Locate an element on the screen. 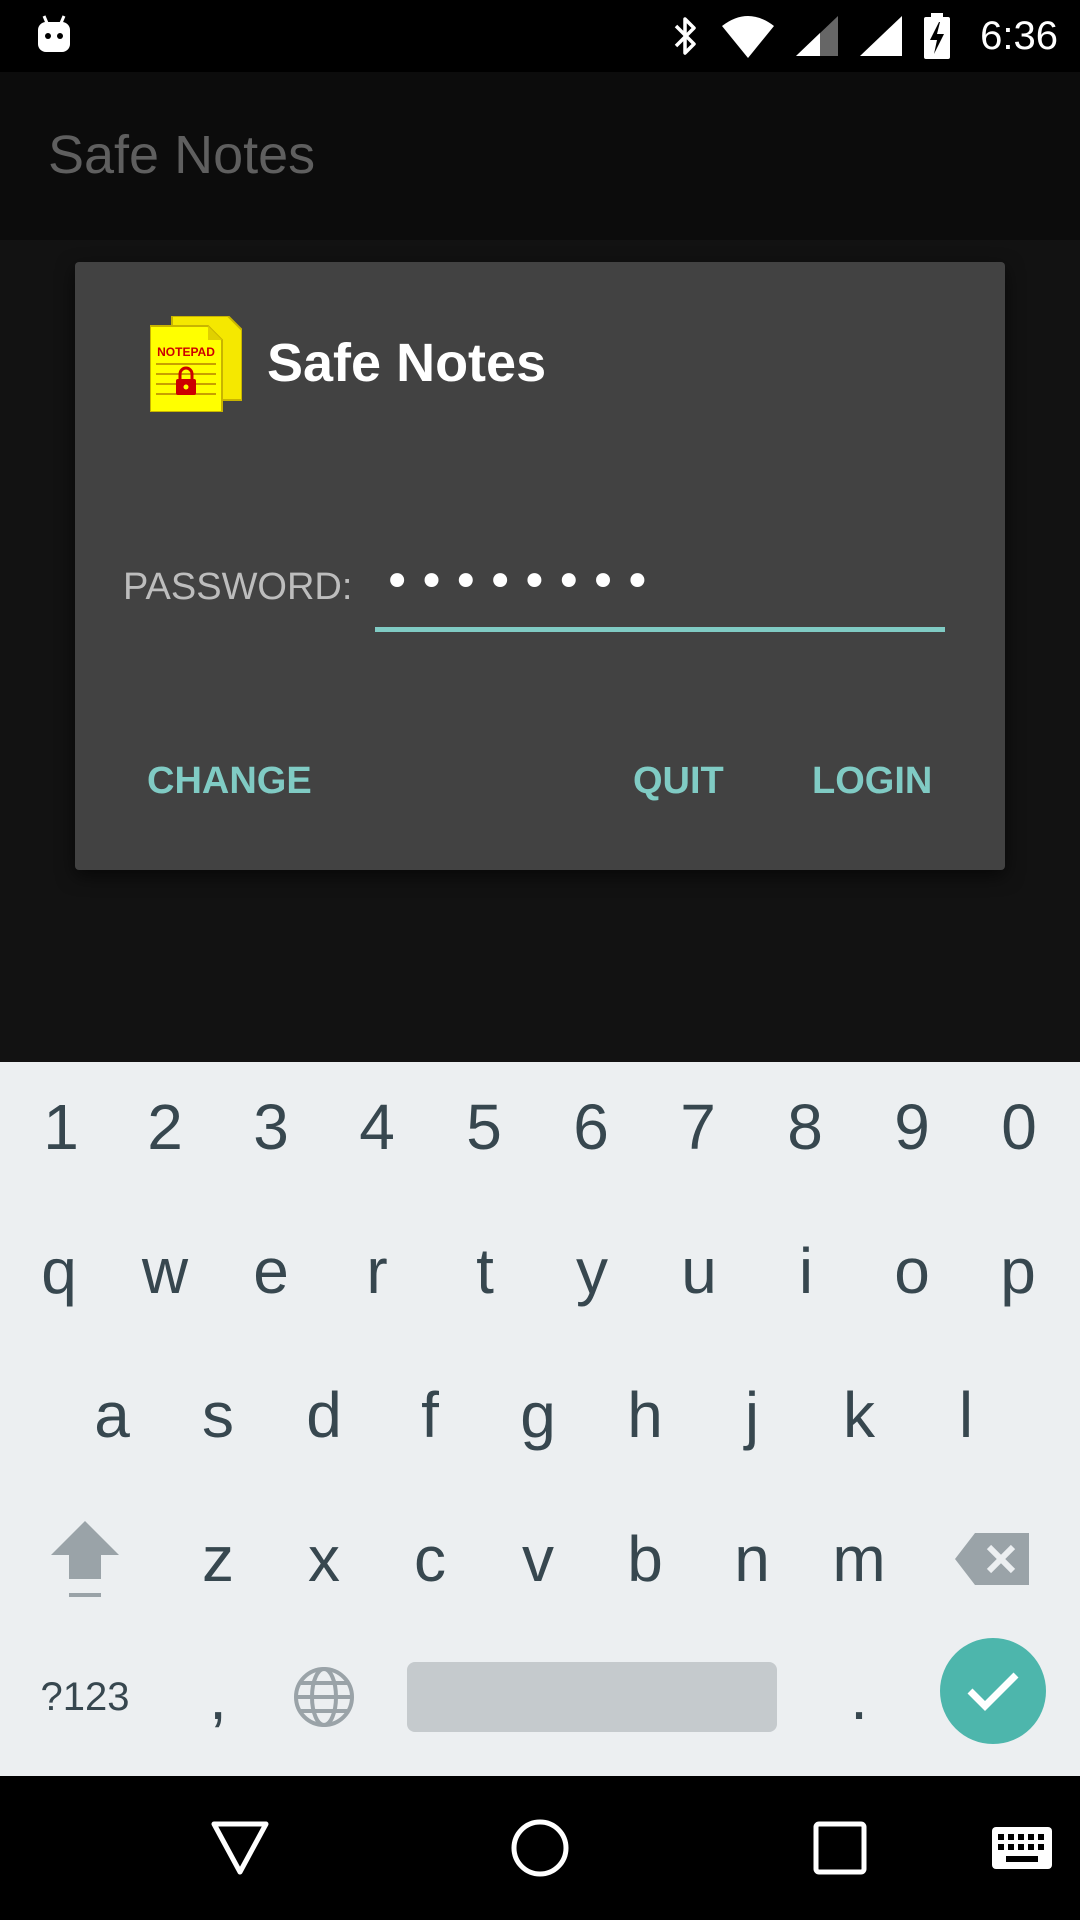 This screenshot has width=1080, height=1920. key: f is located at coordinates (430, 1415).